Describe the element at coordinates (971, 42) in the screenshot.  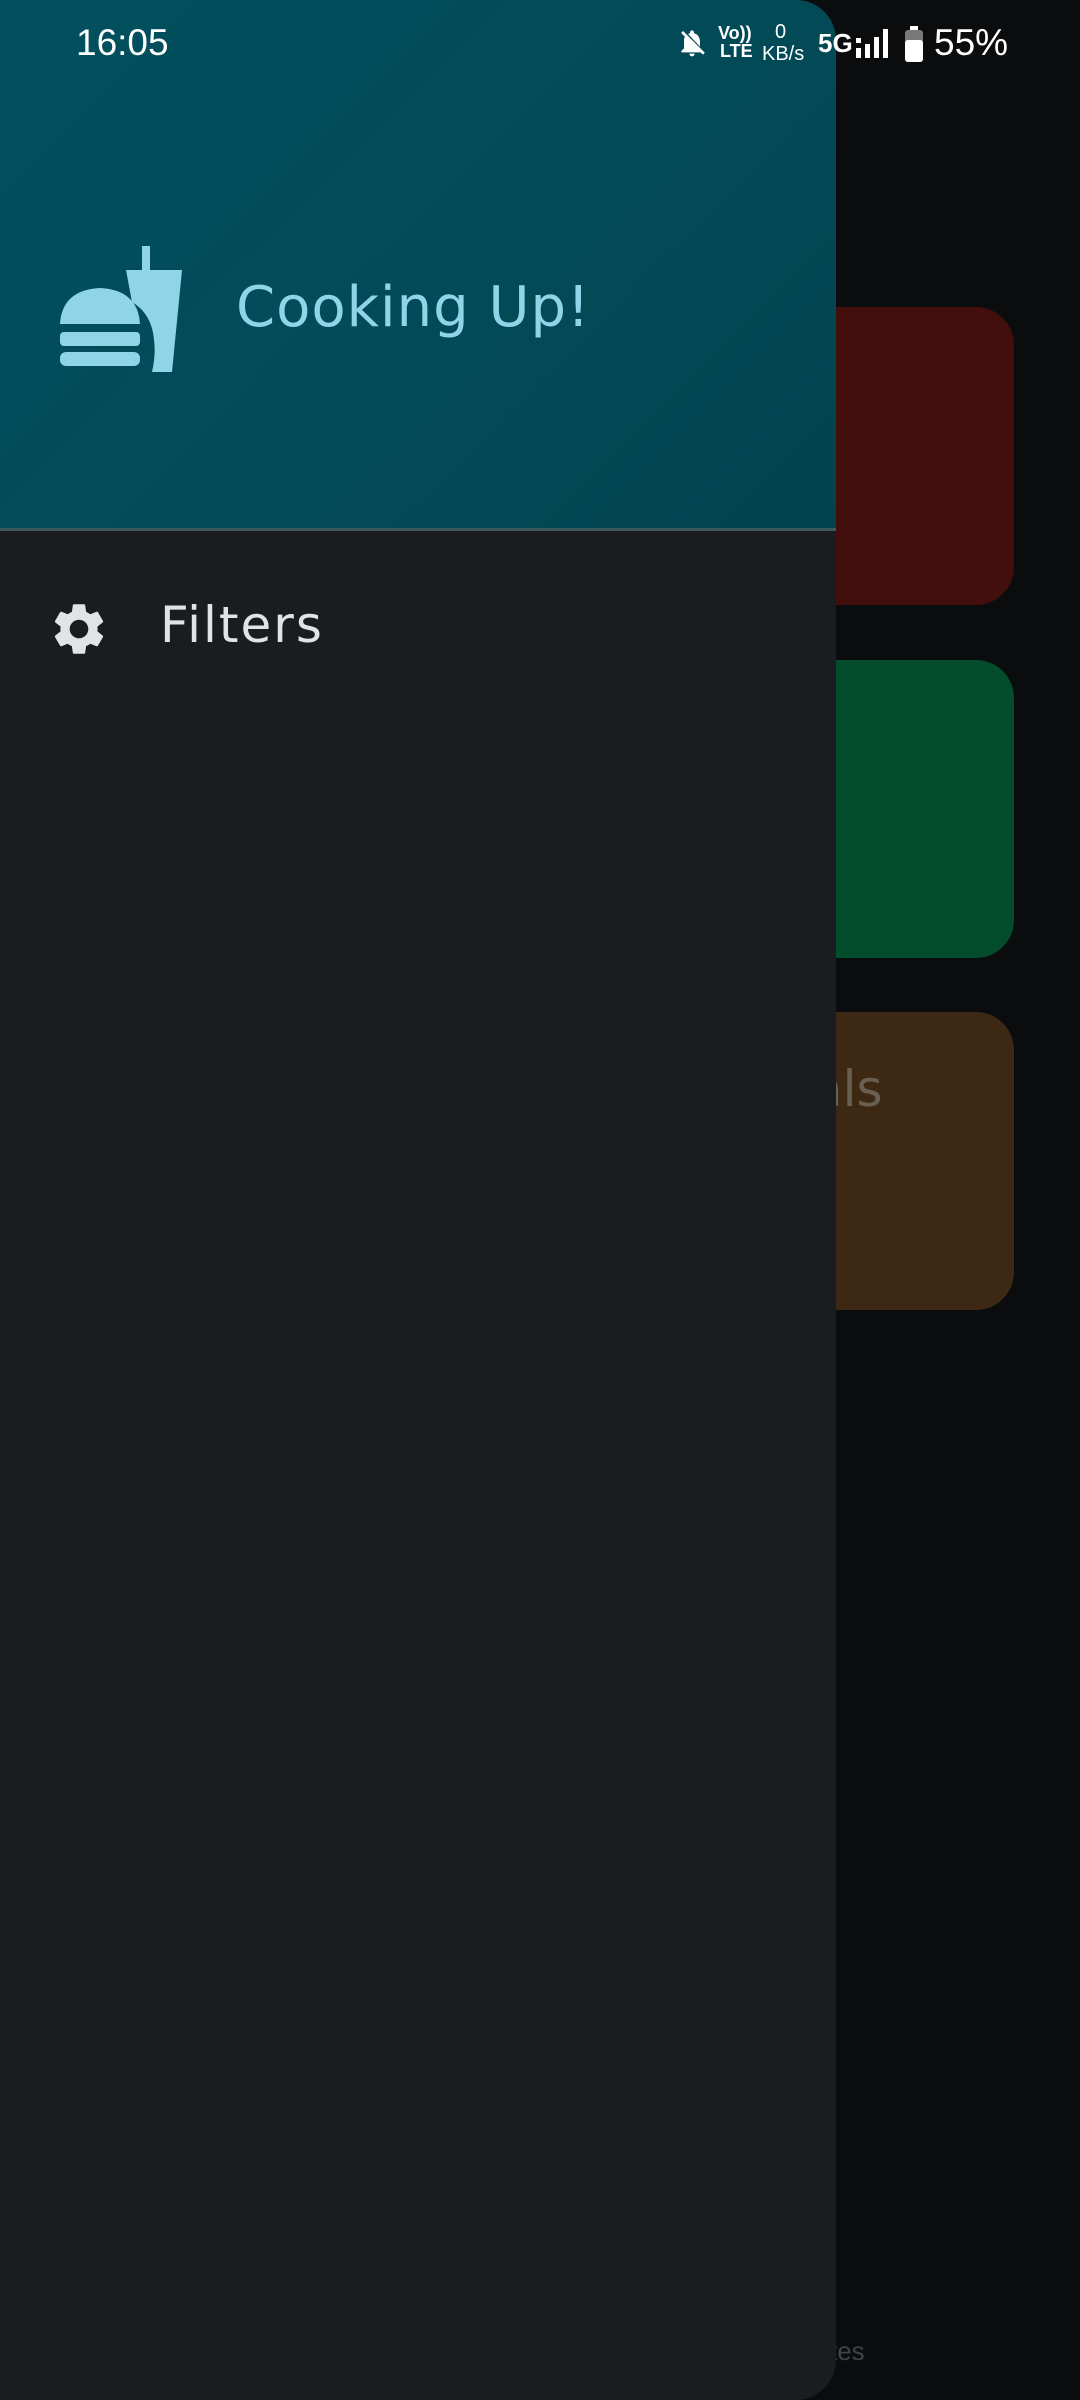
I see `battery-percent: 55%` at that location.